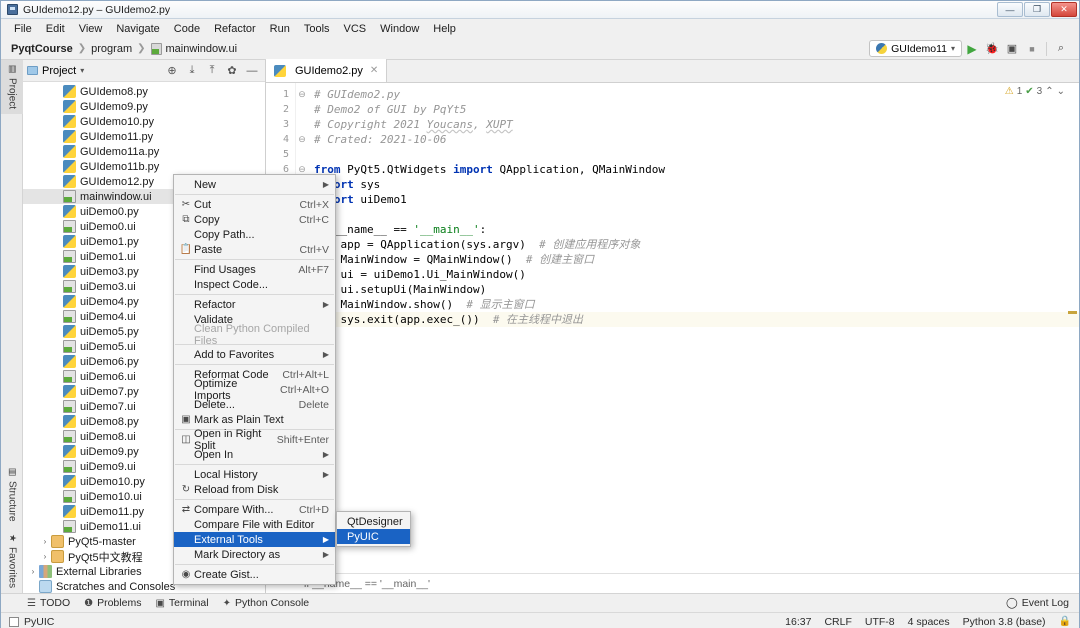 This screenshot has width=1080, height=628. I want to click on menu-refactor: Refactor, so click(235, 29).